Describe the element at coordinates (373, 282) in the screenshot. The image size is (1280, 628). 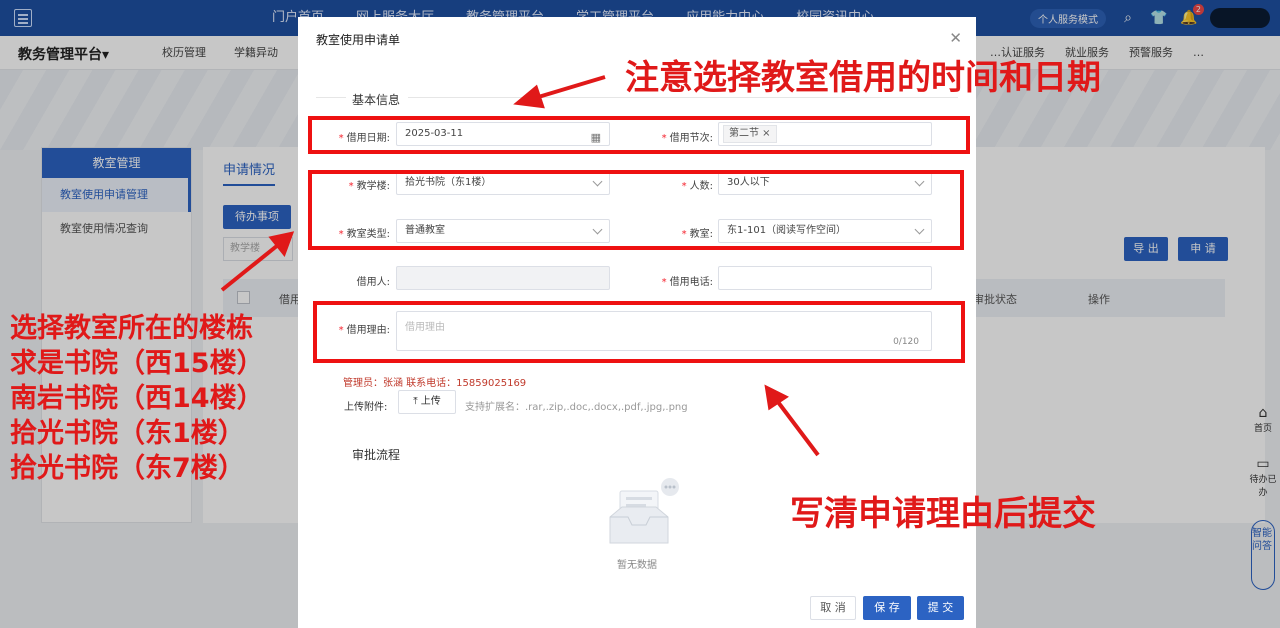
I see `borrower-label: 借用人:` at that location.